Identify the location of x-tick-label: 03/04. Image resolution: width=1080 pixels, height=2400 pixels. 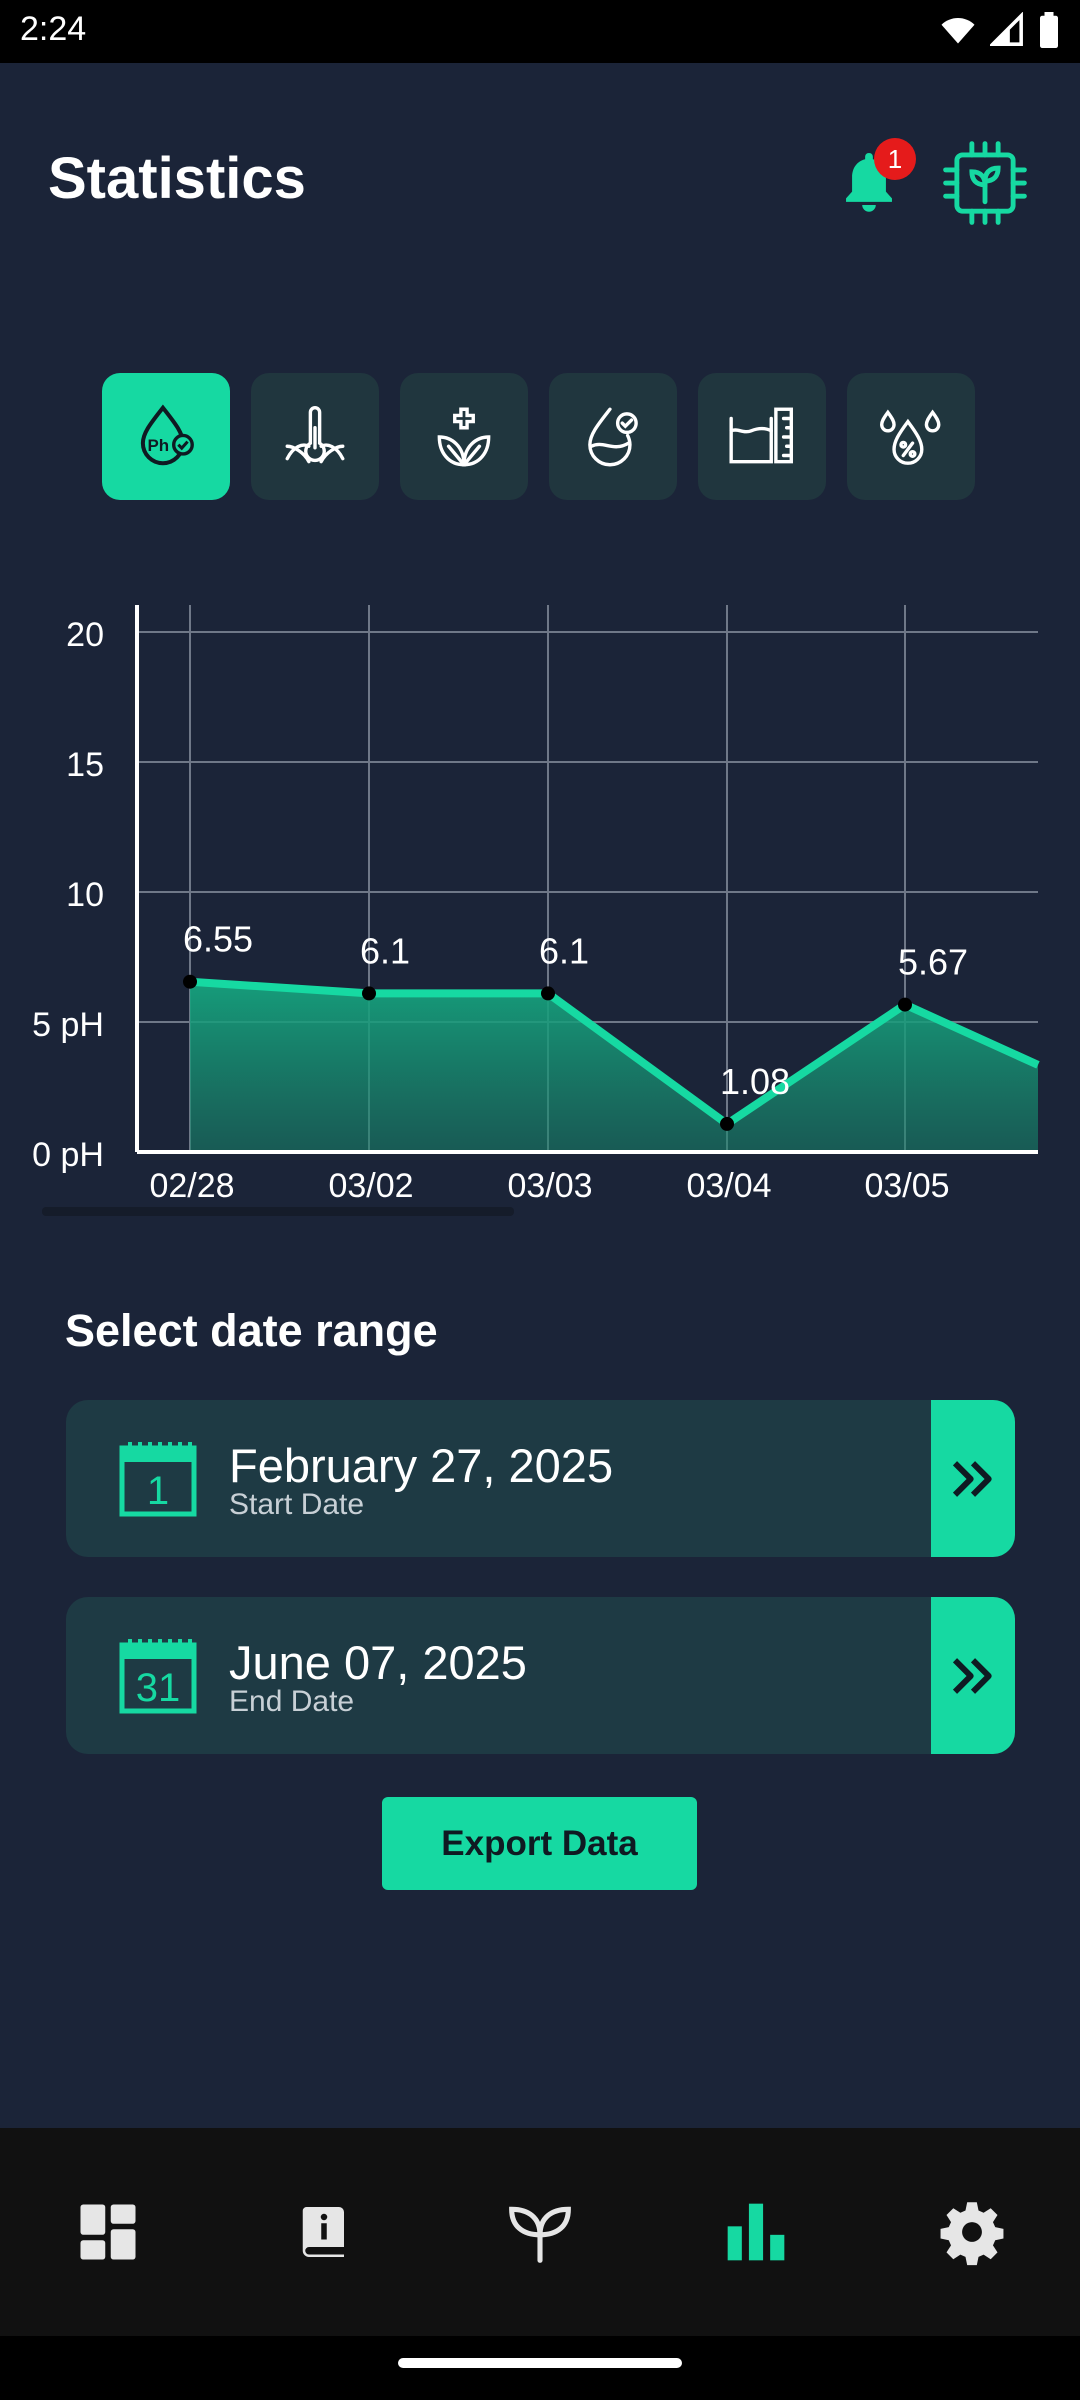
(728, 1186).